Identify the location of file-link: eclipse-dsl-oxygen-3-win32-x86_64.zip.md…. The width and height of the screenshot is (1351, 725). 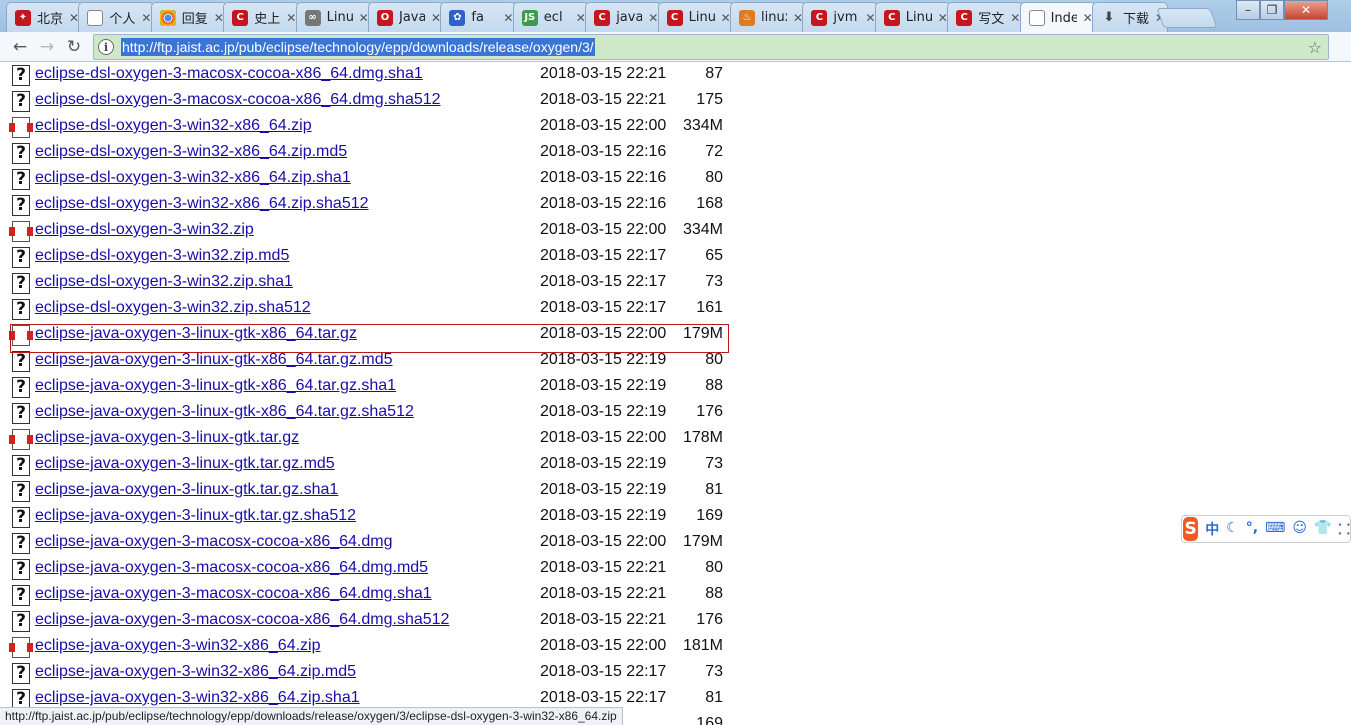
(191, 152).